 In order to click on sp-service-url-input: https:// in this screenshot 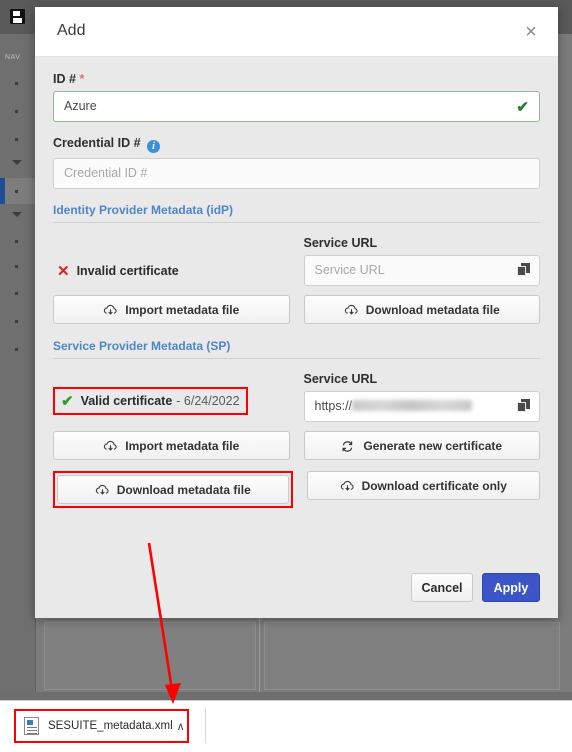, I will do `click(421, 406)`.